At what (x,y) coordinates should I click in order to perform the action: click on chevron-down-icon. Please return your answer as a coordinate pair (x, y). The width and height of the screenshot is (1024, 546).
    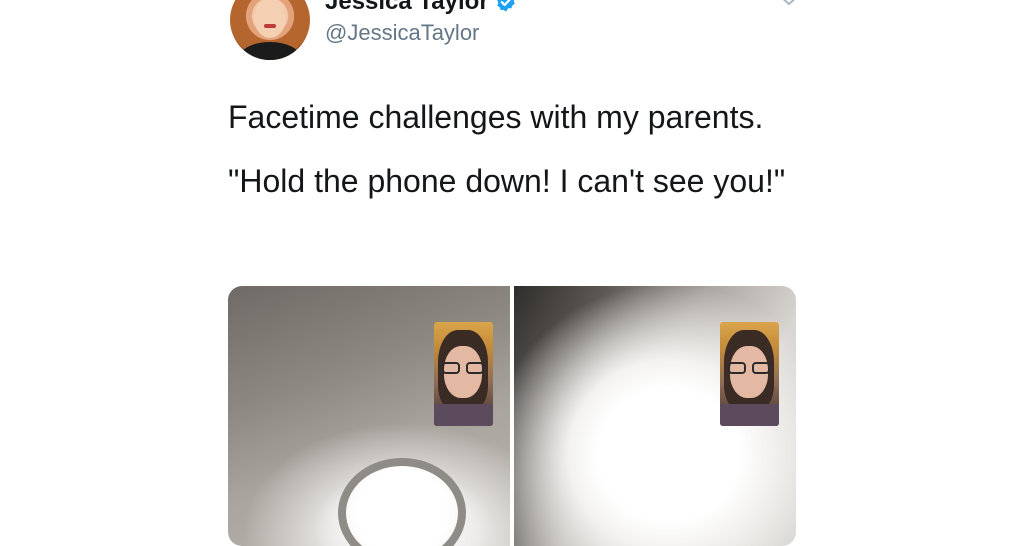
    Looking at the image, I should click on (789, 4).